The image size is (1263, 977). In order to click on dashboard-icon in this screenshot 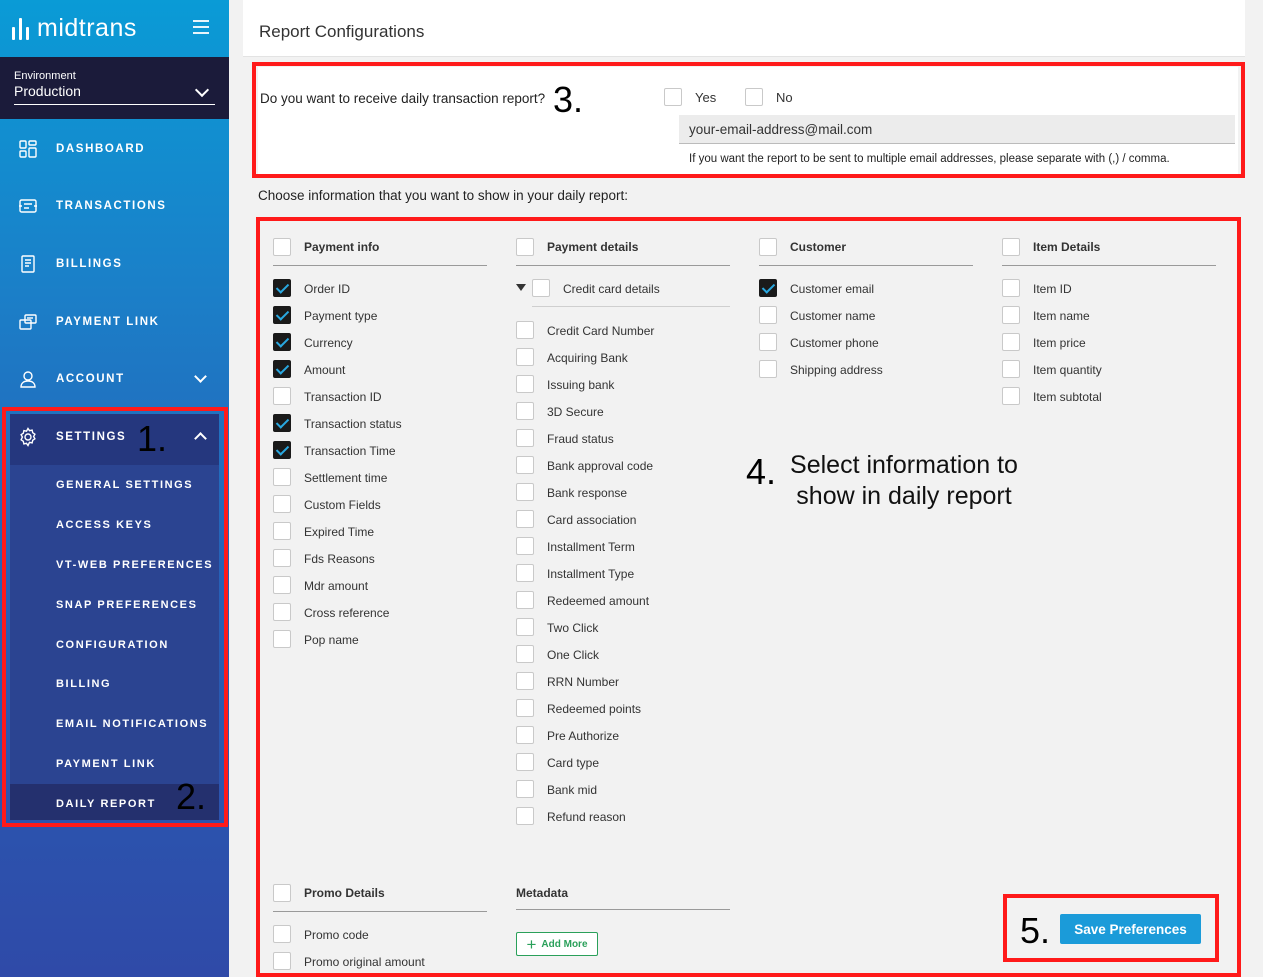, I will do `click(28, 149)`.